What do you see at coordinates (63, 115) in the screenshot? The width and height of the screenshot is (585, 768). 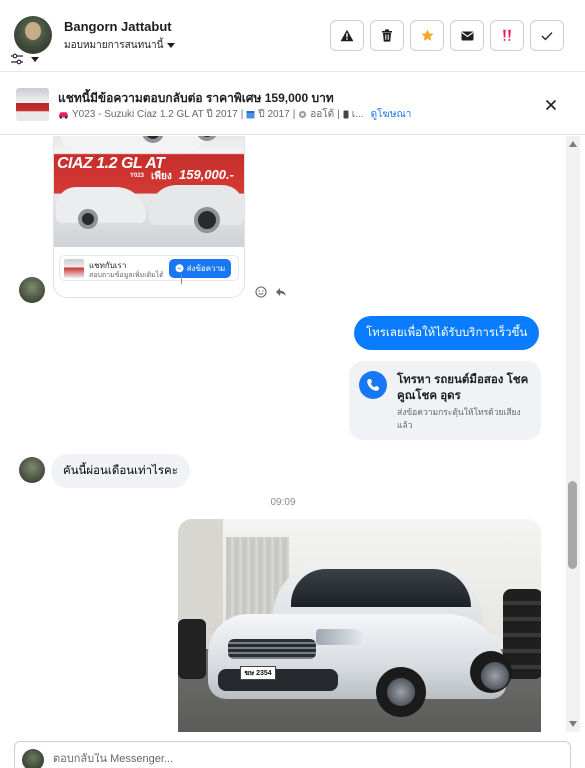 I see `car-icon` at bounding box center [63, 115].